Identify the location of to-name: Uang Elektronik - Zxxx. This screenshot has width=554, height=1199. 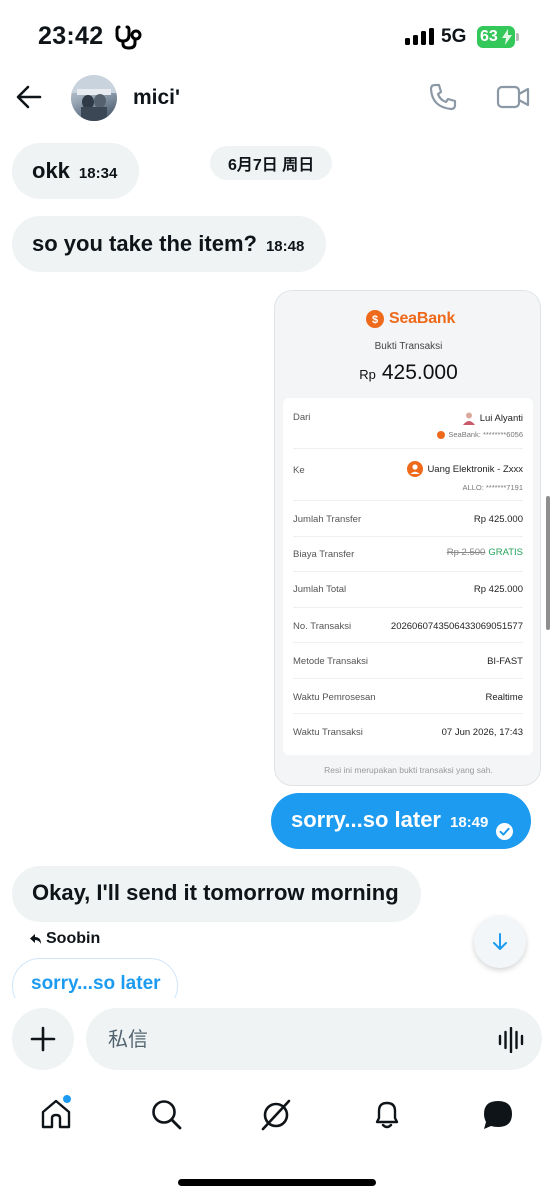
(465, 469).